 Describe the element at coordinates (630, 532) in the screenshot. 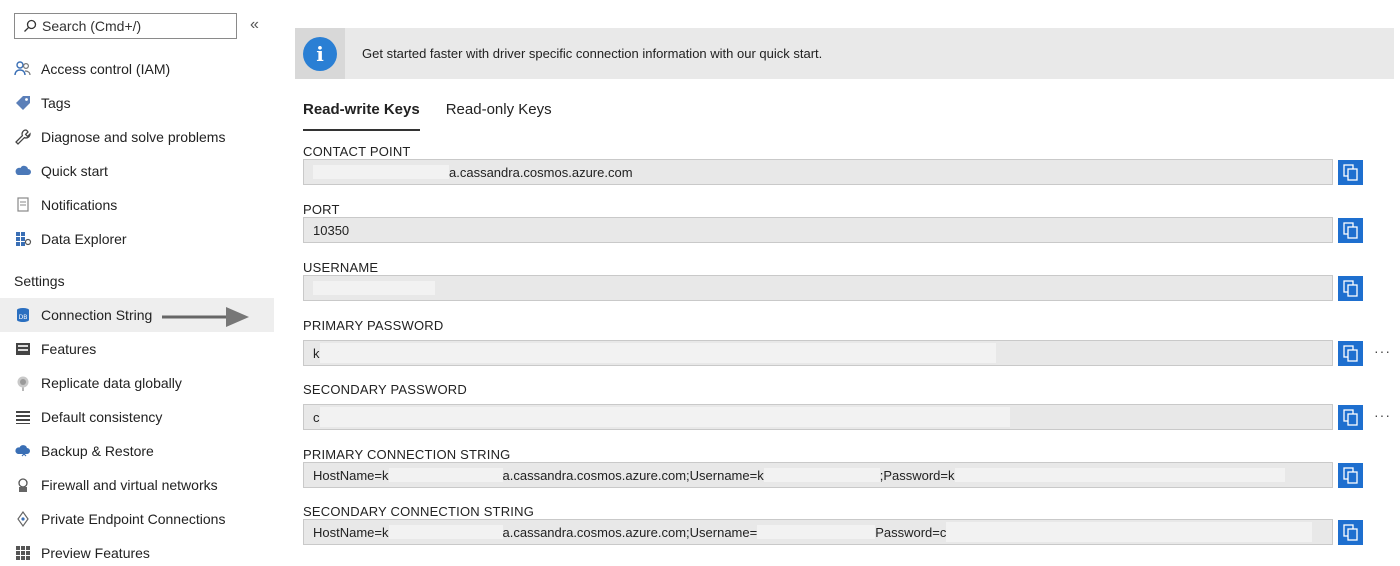

I see `secondary-conn-mid1: a.cassandra.cosmos.azure.com;Username=` at that location.